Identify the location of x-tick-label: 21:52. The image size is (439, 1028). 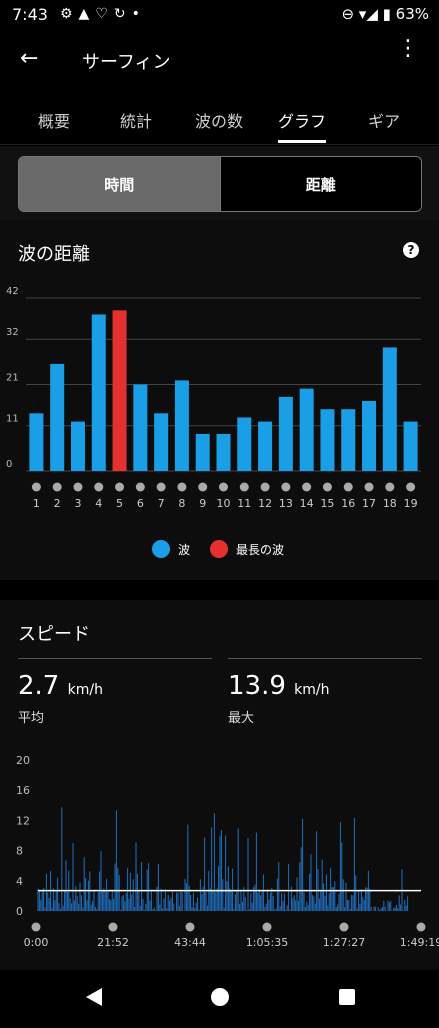
(113, 942).